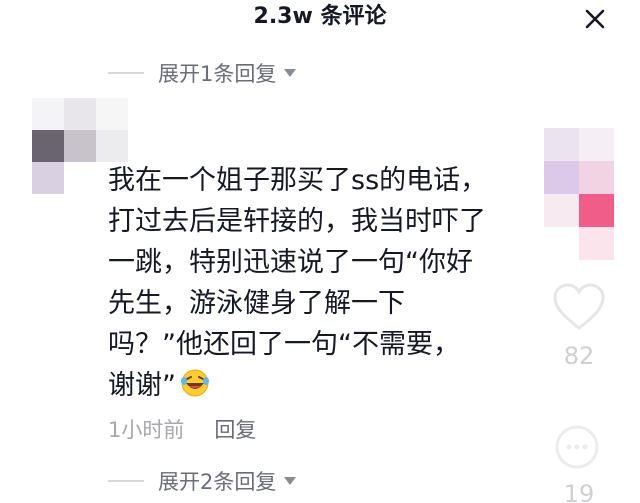 The image size is (640, 503). What do you see at coordinates (195, 383) in the screenshot?
I see `laughing-crying-emoji-icon` at bounding box center [195, 383].